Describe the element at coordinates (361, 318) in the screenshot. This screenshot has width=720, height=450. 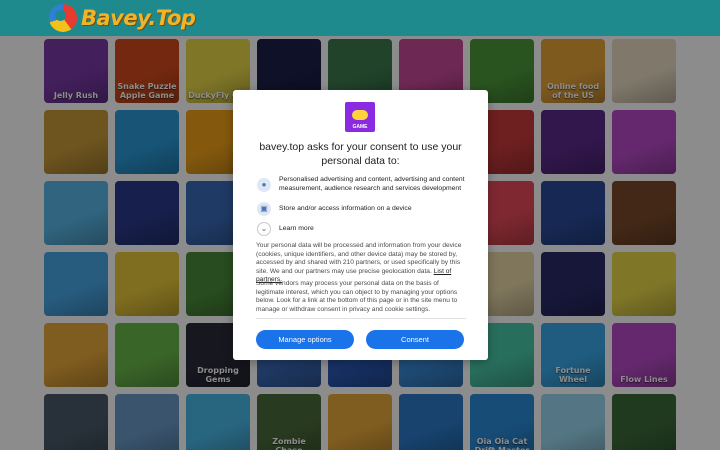
I see `divider` at that location.